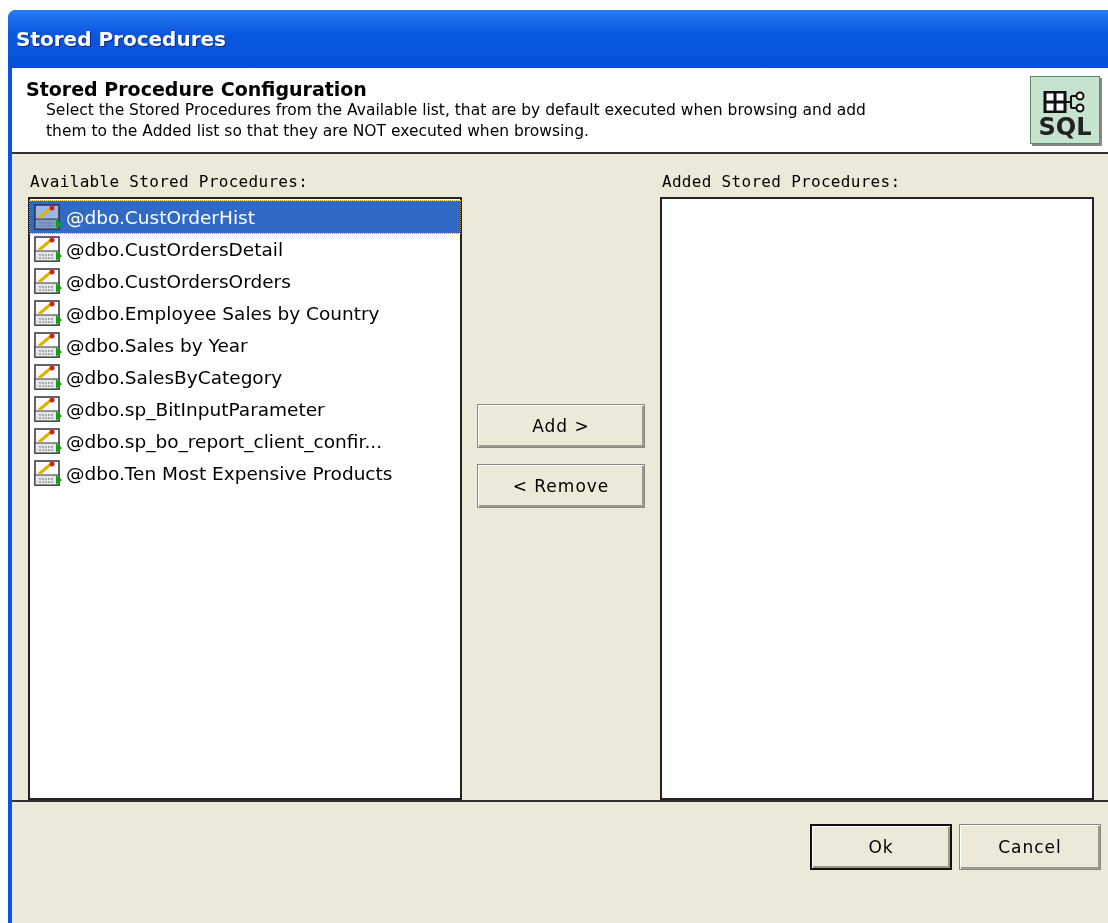 The width and height of the screenshot is (1108, 923). What do you see at coordinates (1065, 102) in the screenshot?
I see `table-tree-icon` at bounding box center [1065, 102].